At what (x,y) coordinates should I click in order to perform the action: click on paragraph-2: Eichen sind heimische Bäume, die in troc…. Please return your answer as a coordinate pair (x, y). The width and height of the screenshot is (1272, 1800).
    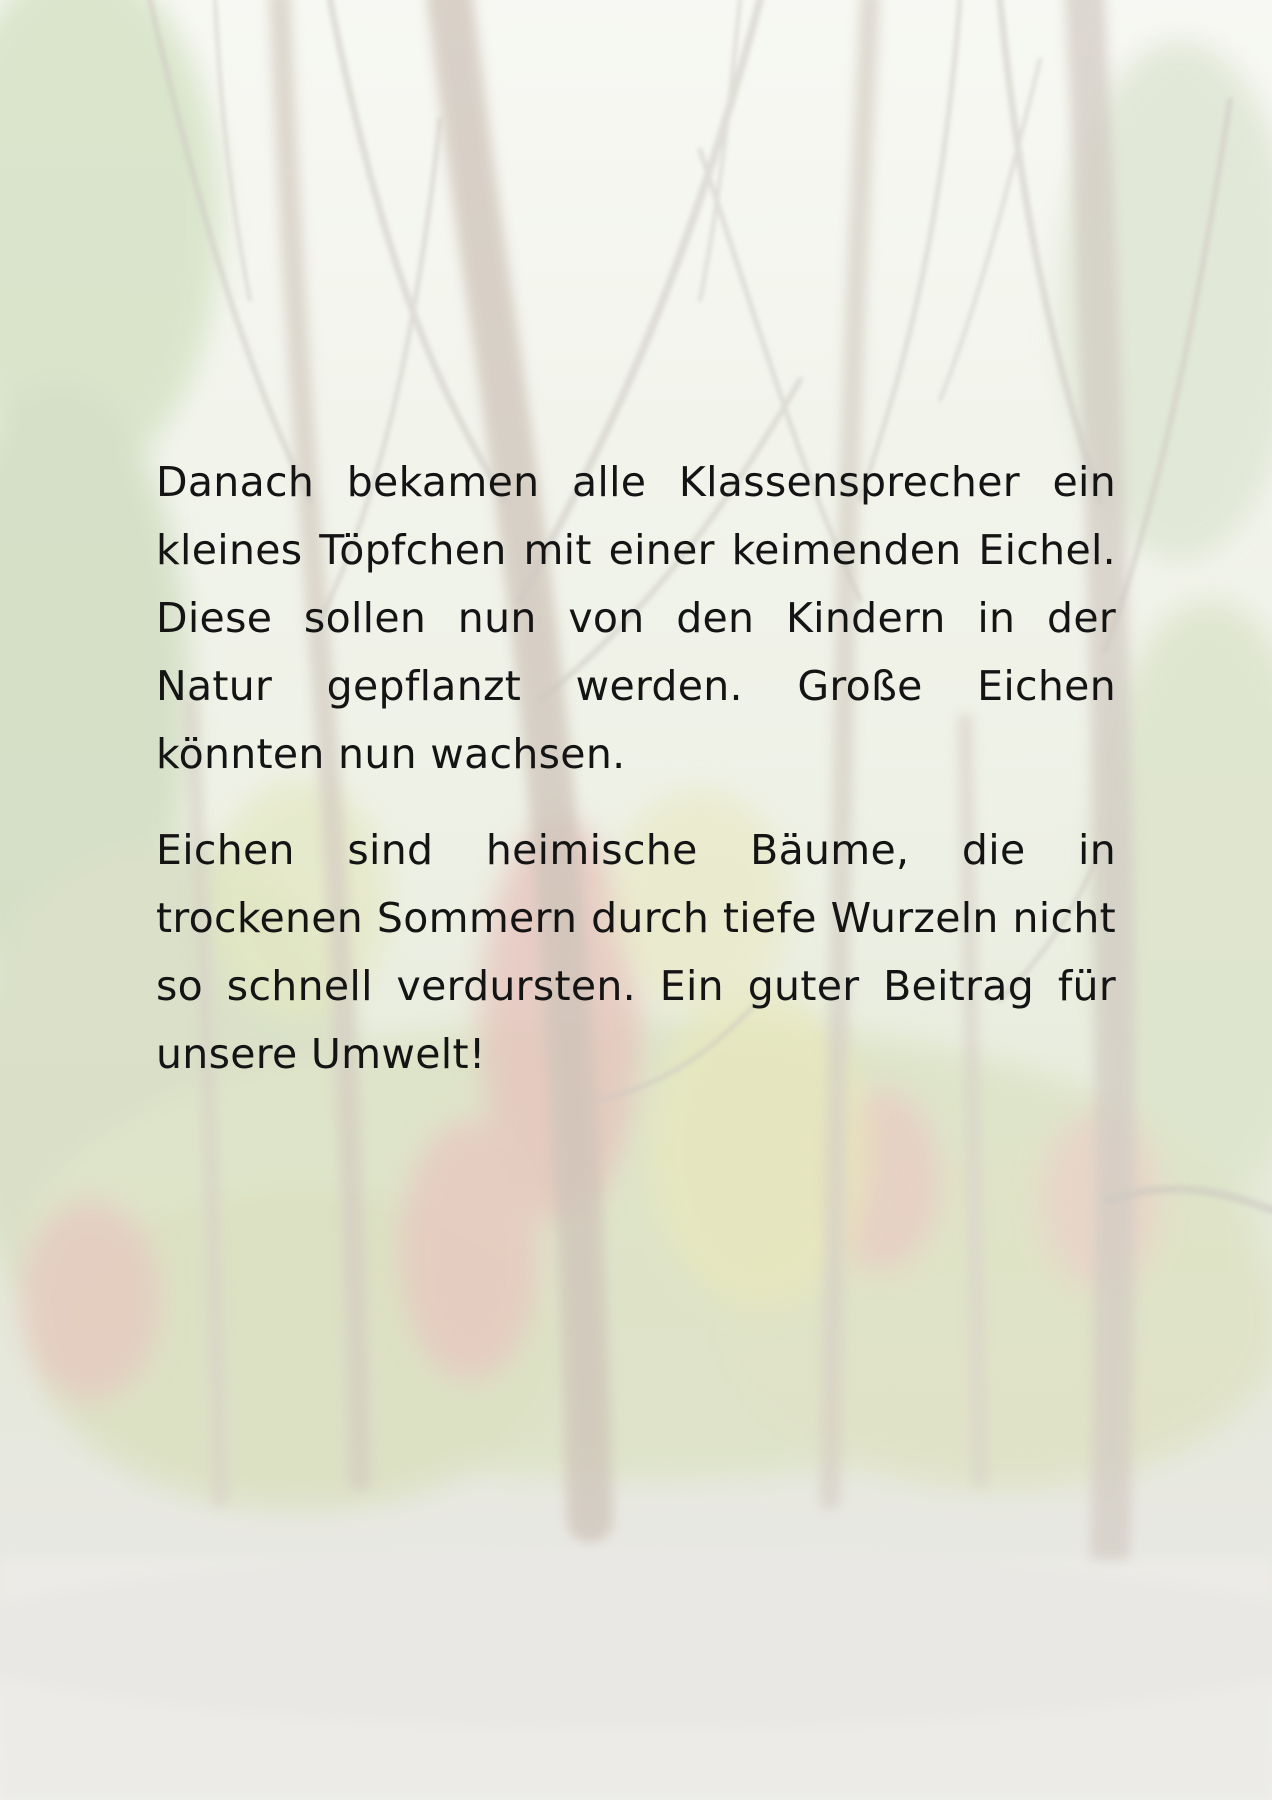
    Looking at the image, I should click on (636, 952).